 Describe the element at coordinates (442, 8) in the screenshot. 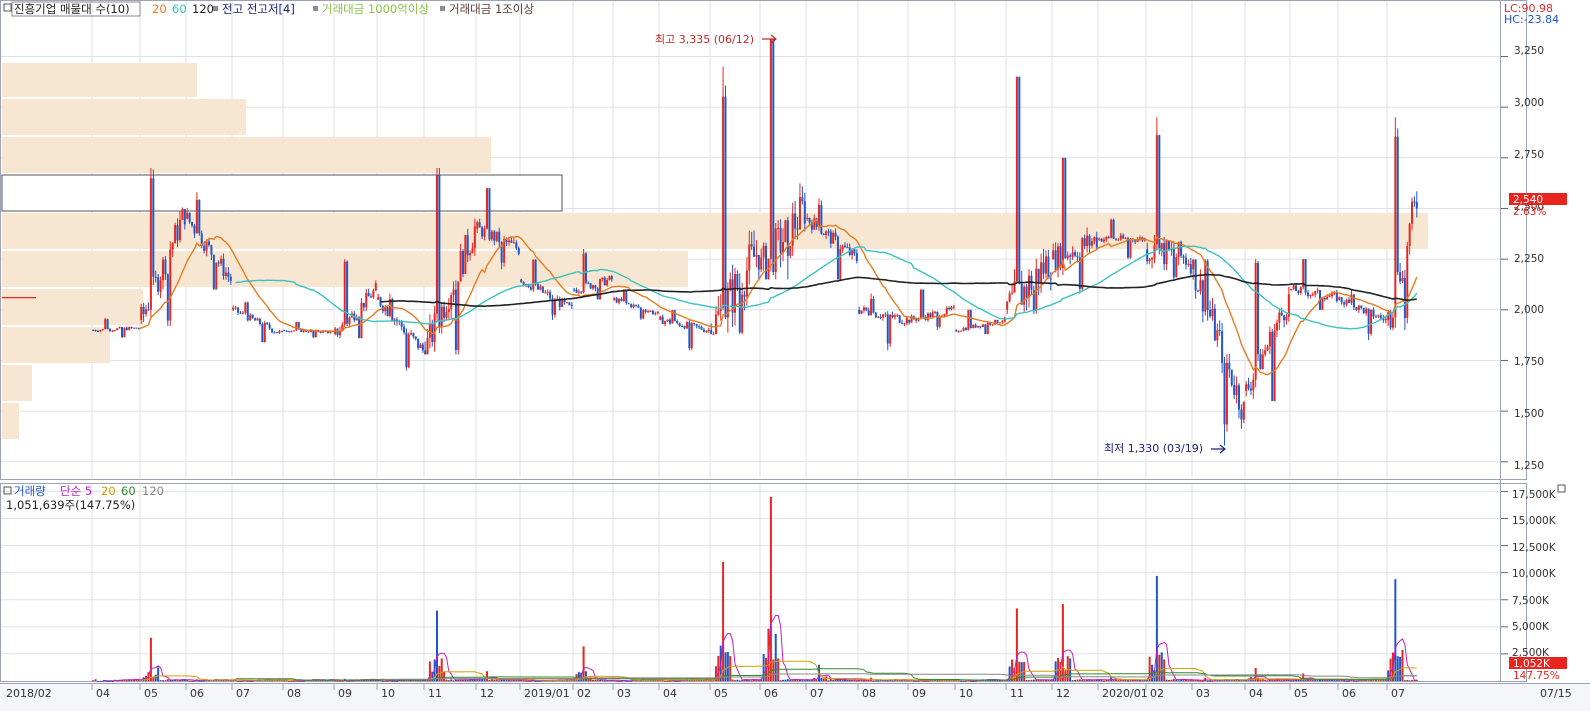

I see `legend-bullet-icon` at that location.